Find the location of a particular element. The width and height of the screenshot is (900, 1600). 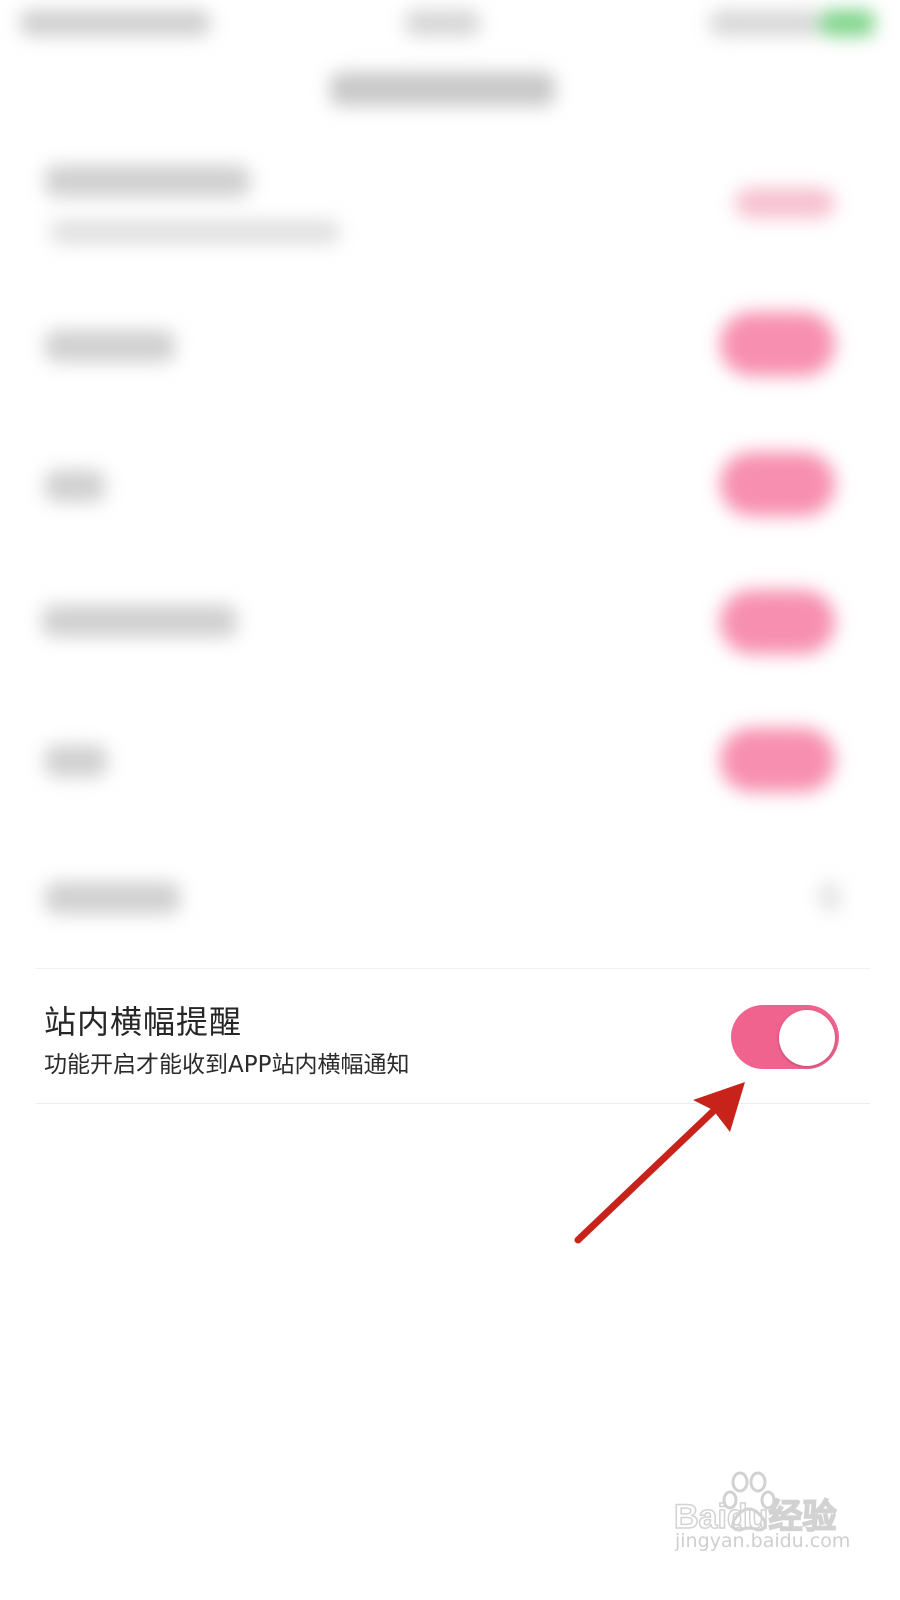

setting-title: 站内横幅提醒 is located at coordinates (143, 1022).